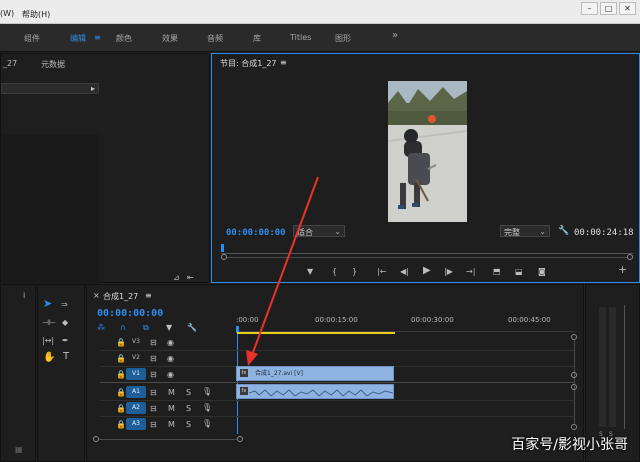  I want to click on watermark: 百家号/影视小张哥, so click(569, 445).